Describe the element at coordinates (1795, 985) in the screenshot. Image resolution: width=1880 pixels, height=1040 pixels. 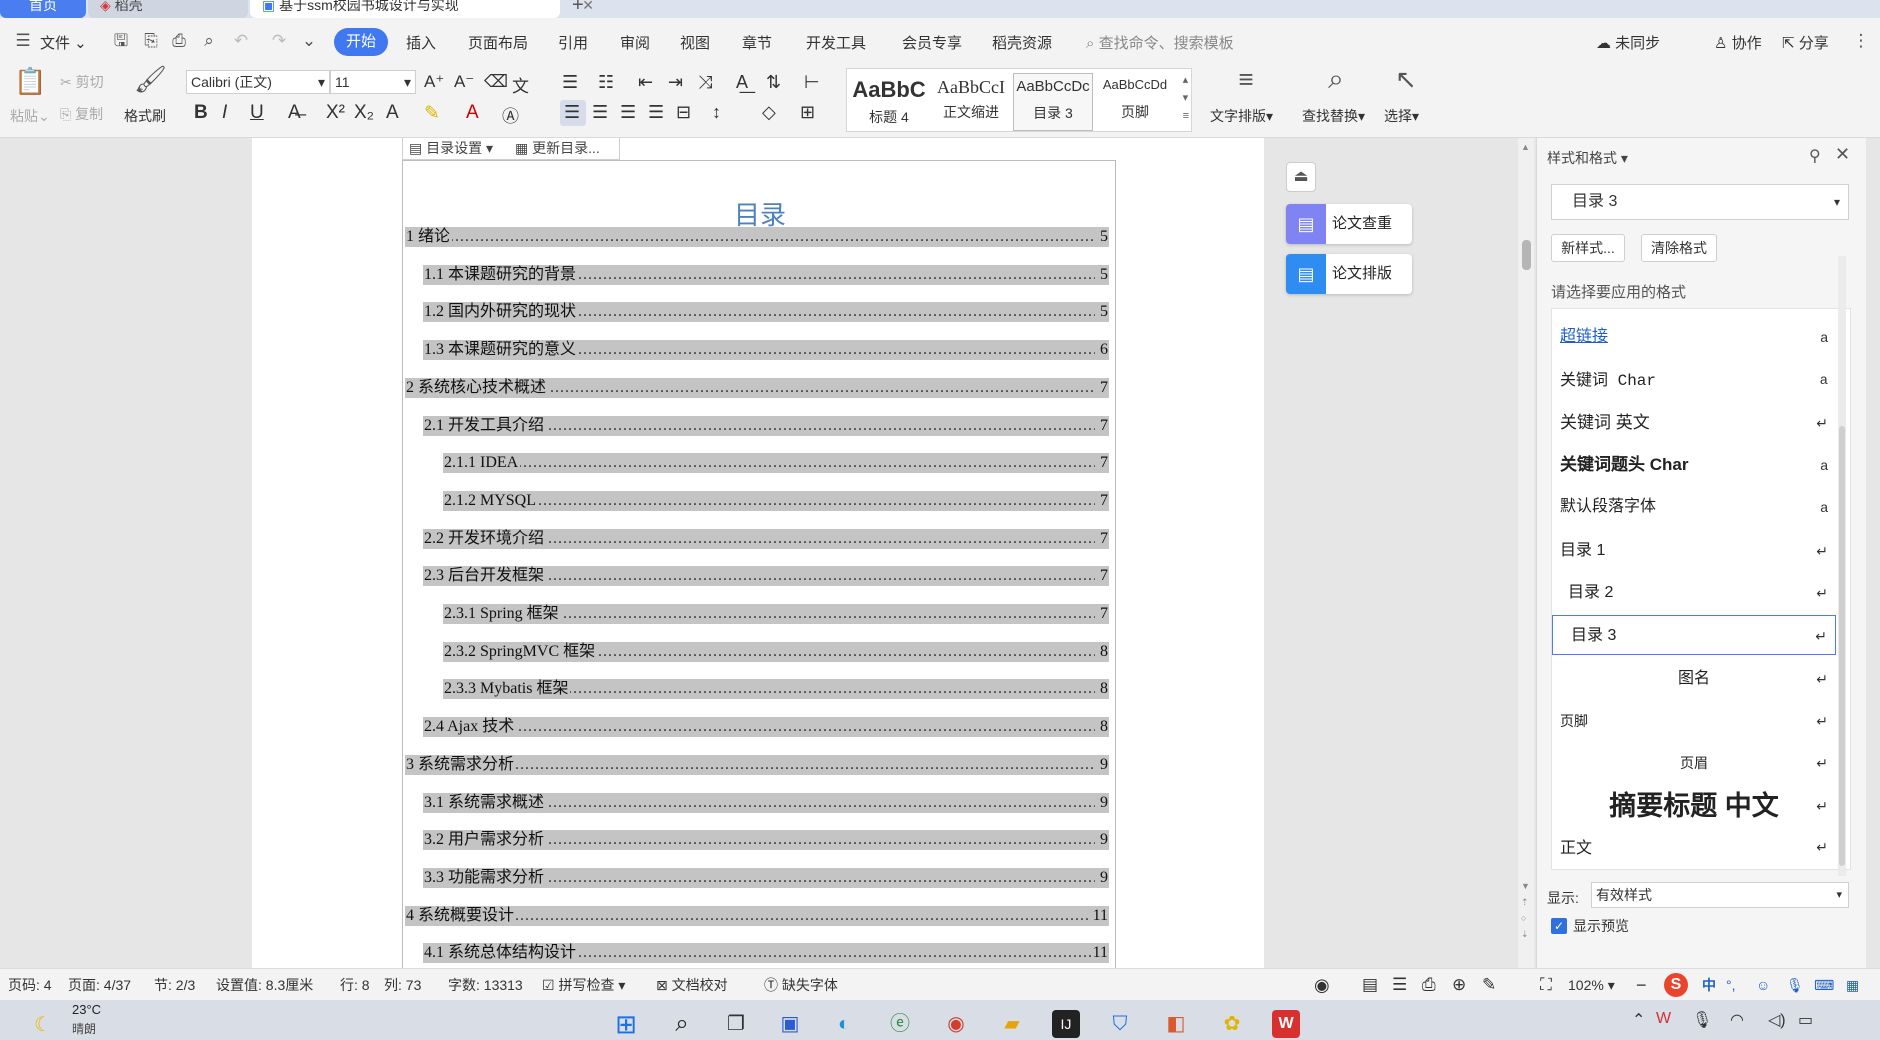
I see `microphone-icon: 🎙` at that location.